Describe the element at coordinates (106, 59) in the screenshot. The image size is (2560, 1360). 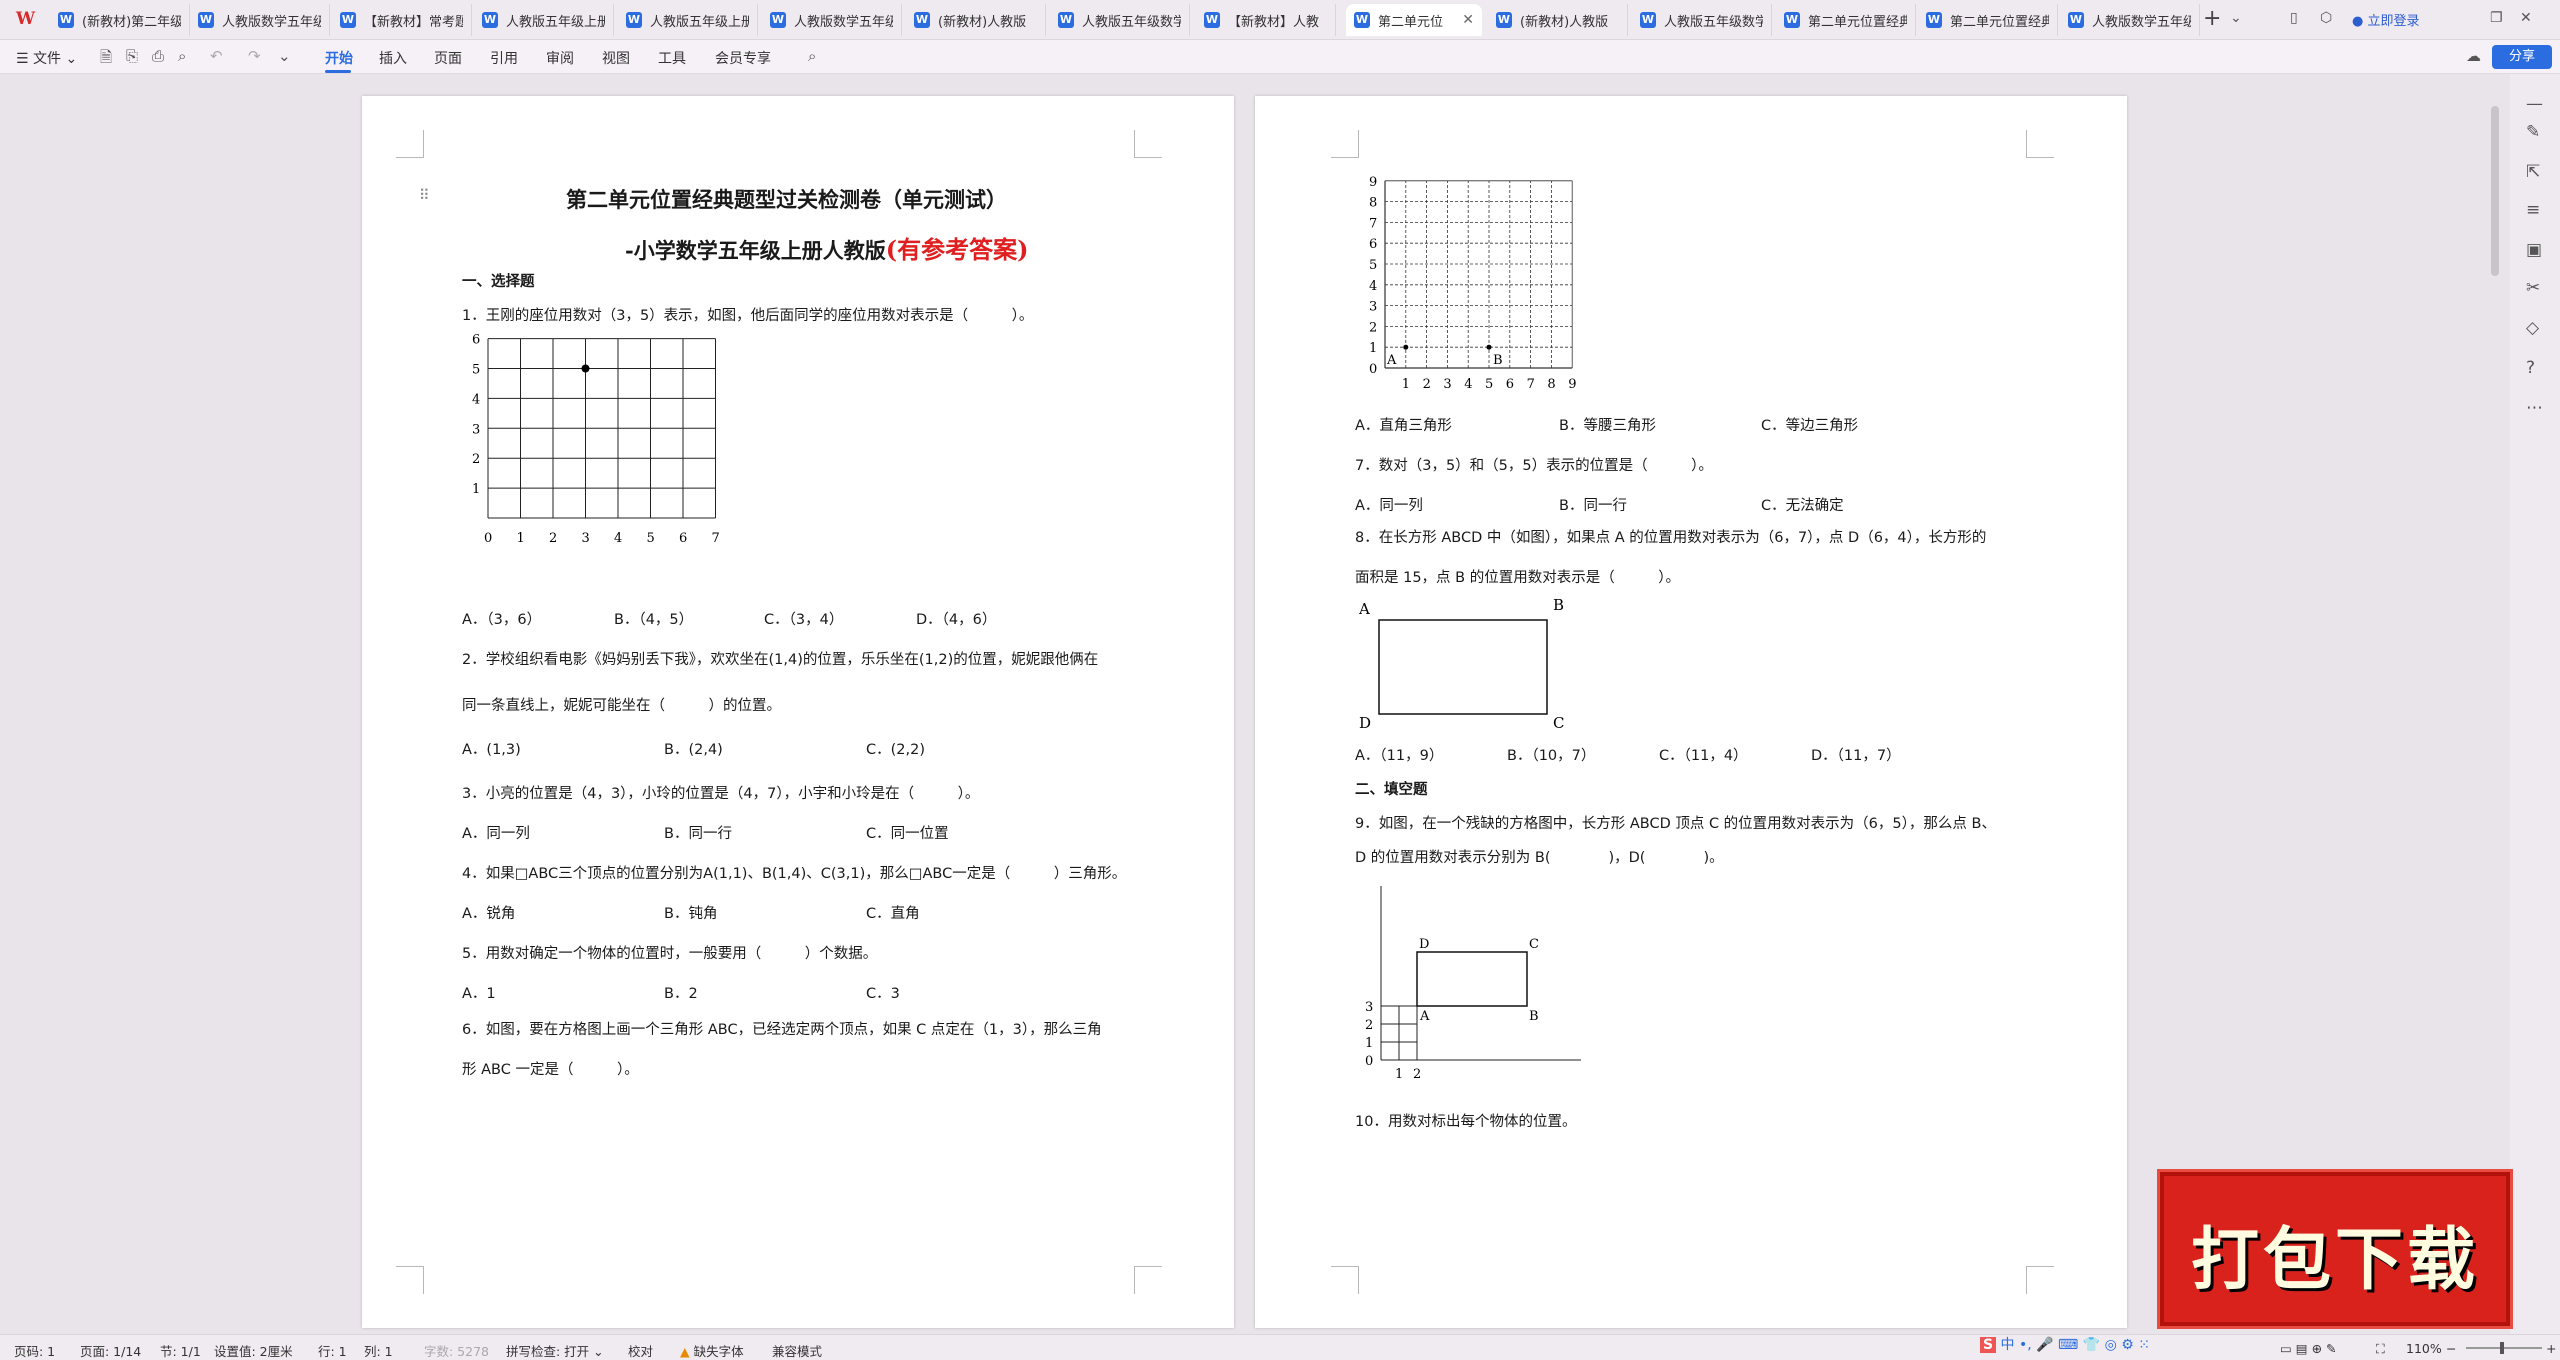
I see `save-icon: 🗎` at that location.